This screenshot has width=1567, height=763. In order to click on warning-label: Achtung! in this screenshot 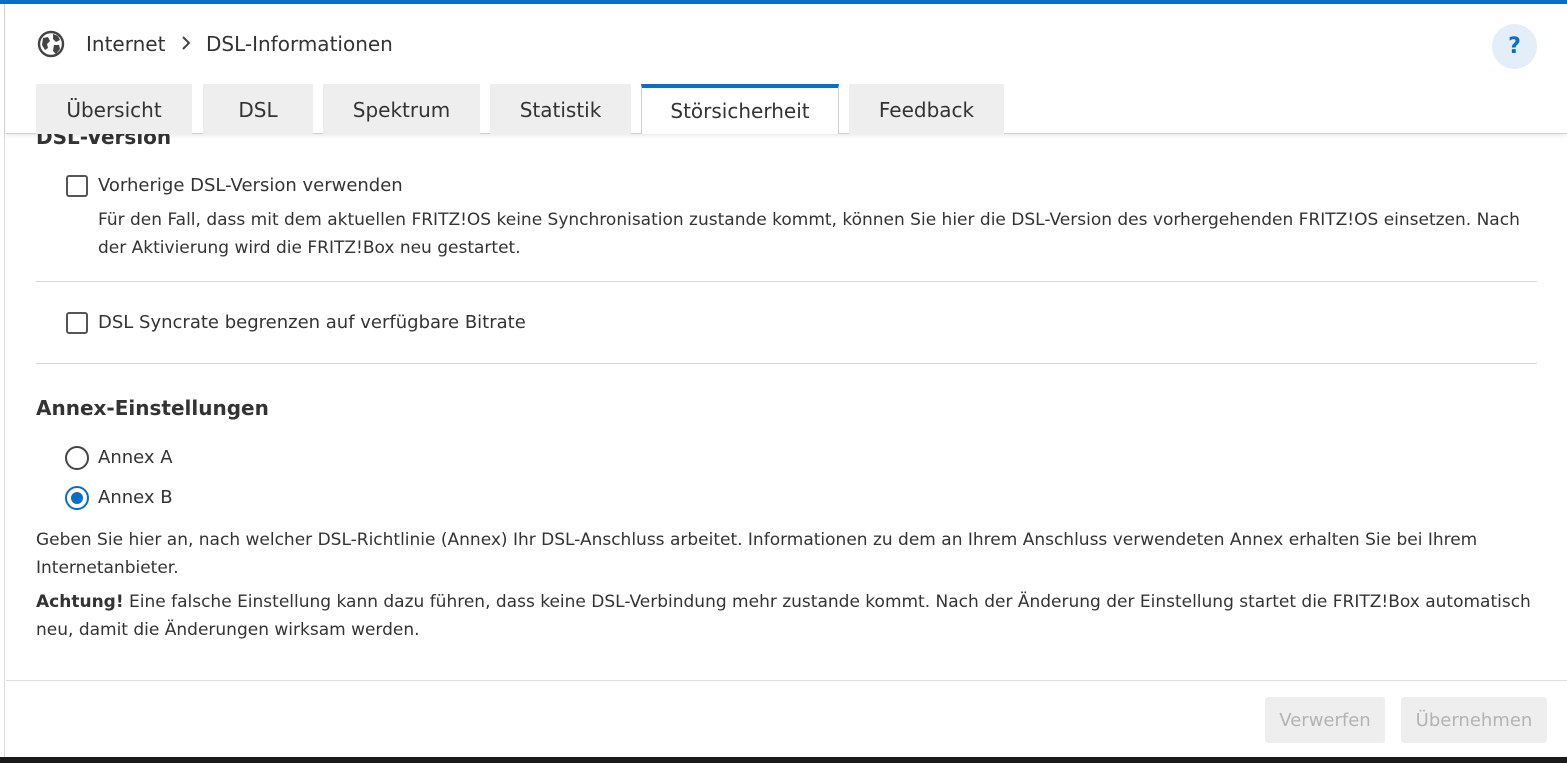, I will do `click(80, 602)`.